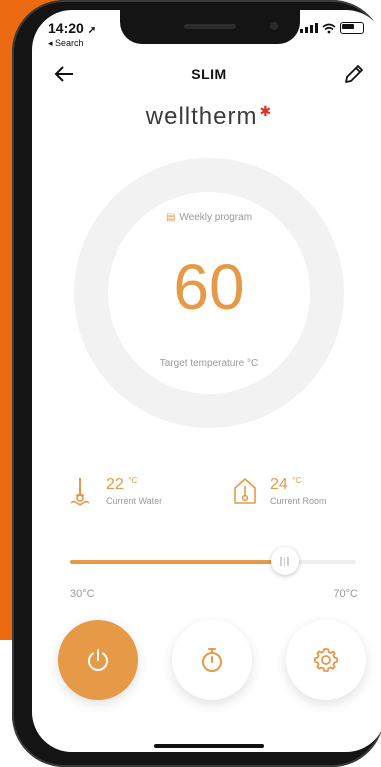  Describe the element at coordinates (352, 28) in the screenshot. I see `battery-icon` at that location.